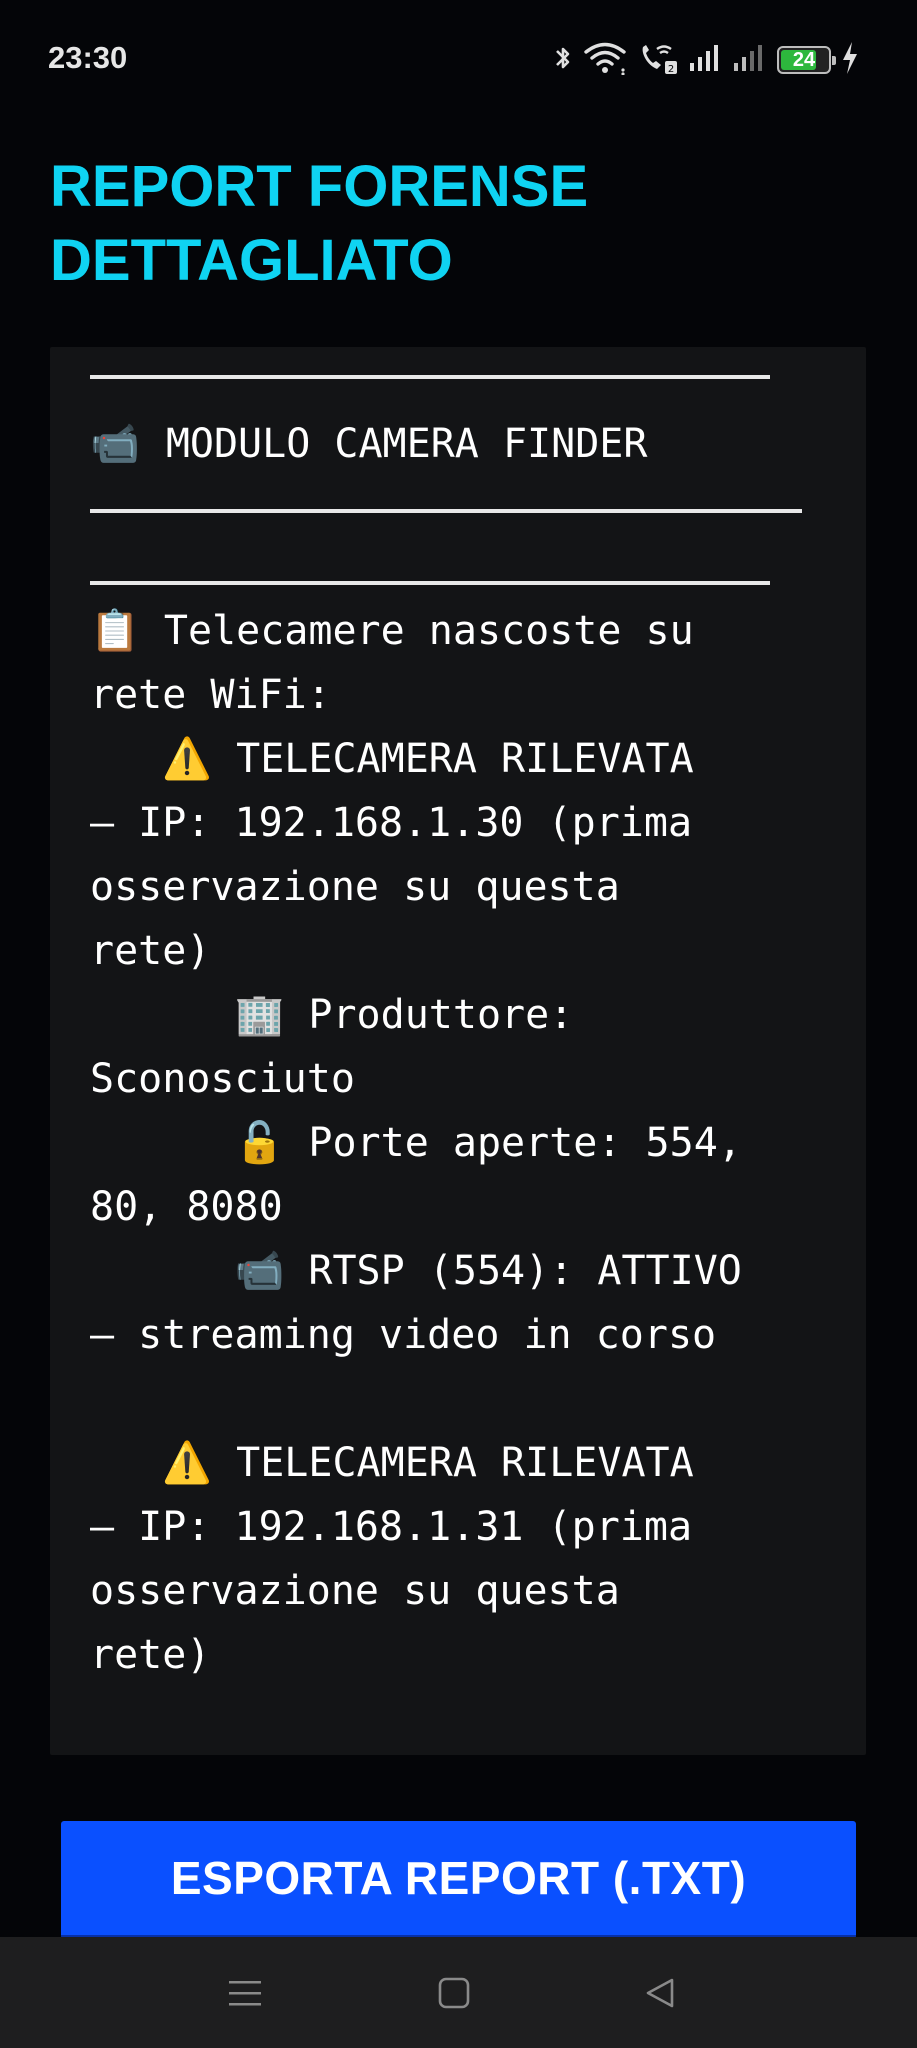  I want to click on export-button-label: ESPORTA REPORT (.TXT), so click(458, 1878).